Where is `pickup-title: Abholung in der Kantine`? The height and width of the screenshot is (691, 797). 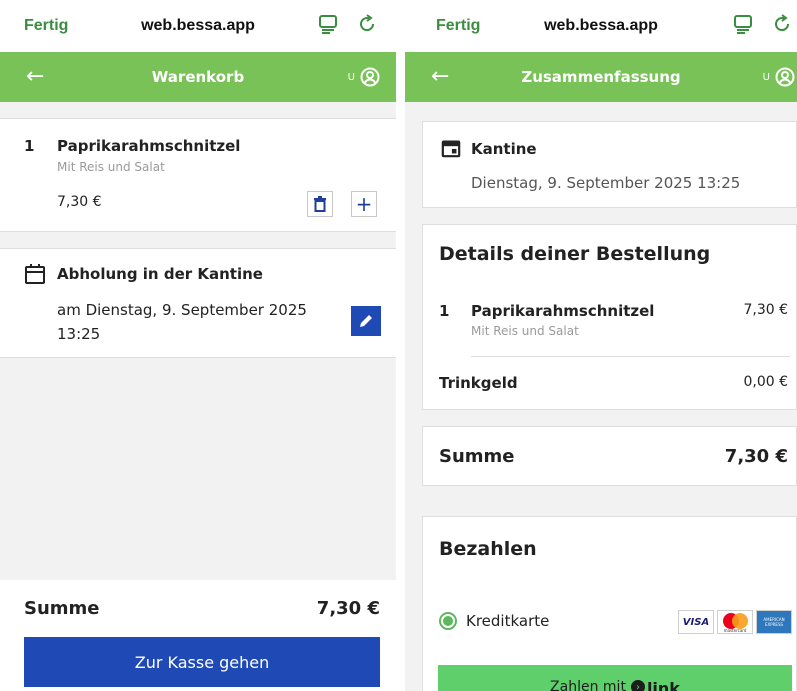 pickup-title: Abholung in der Kantine is located at coordinates (160, 274).